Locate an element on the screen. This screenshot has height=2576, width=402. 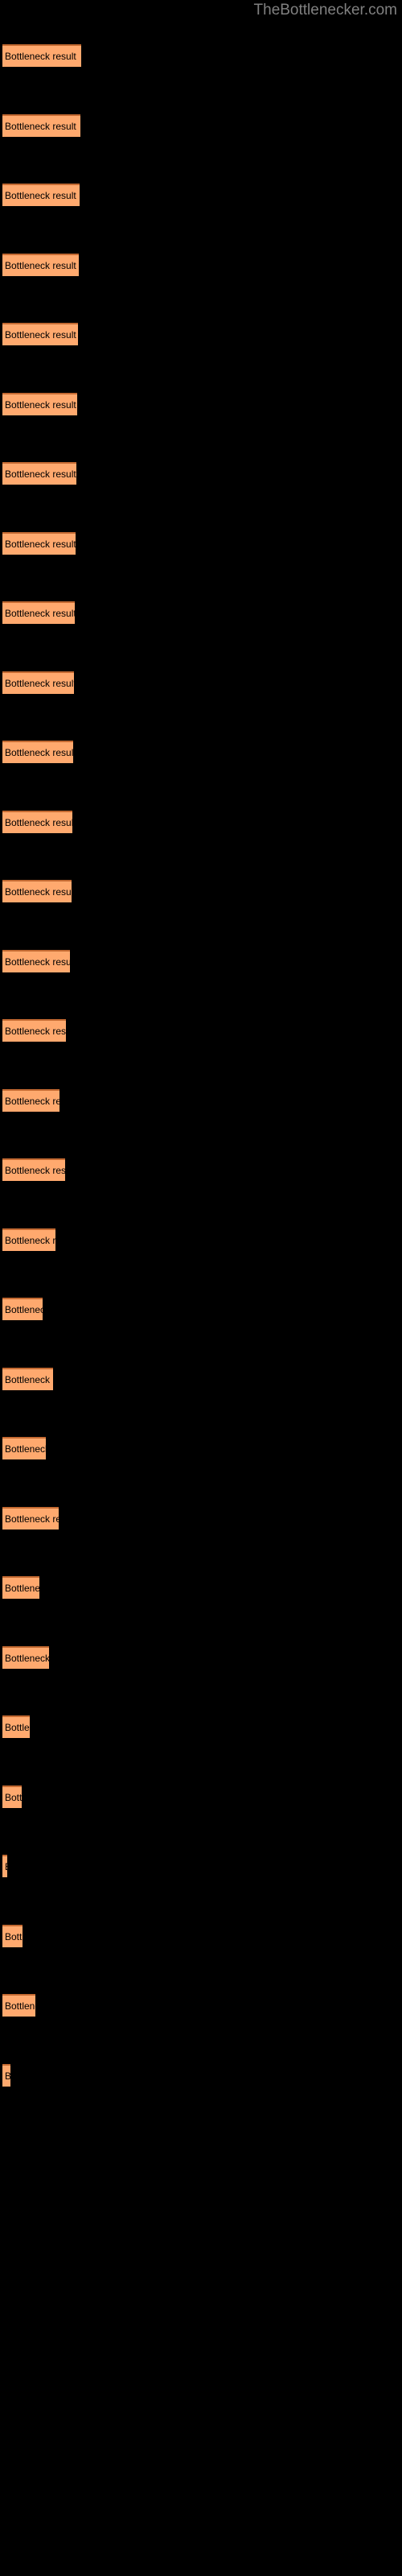
bar-29: Bottleneck result is located at coordinates (6, 2075).